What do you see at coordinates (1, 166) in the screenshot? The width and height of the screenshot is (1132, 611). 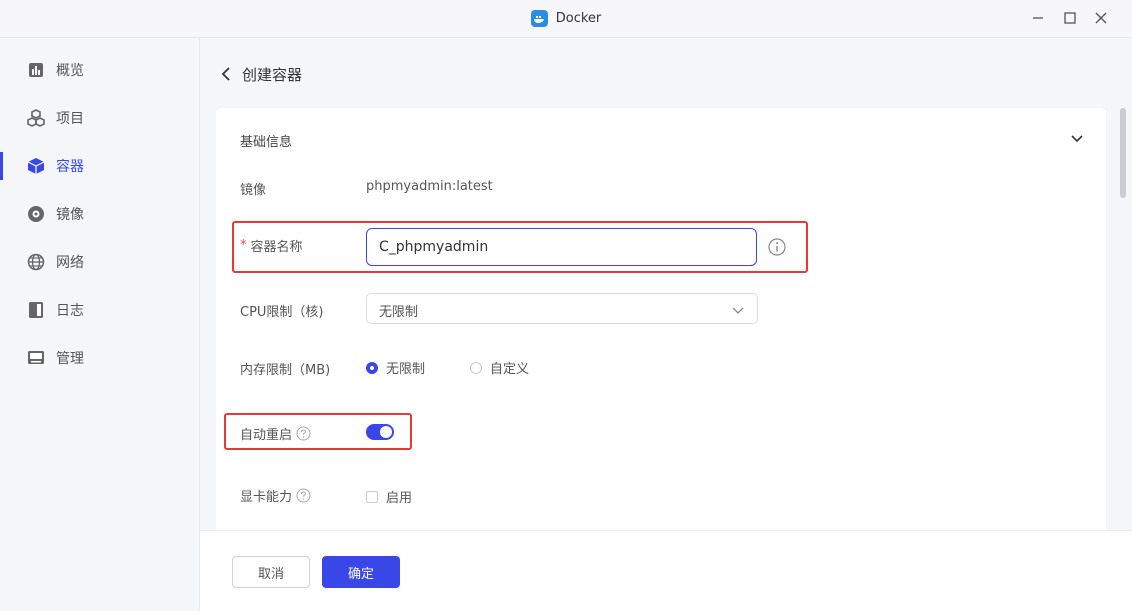 I see `active-indicator` at bounding box center [1, 166].